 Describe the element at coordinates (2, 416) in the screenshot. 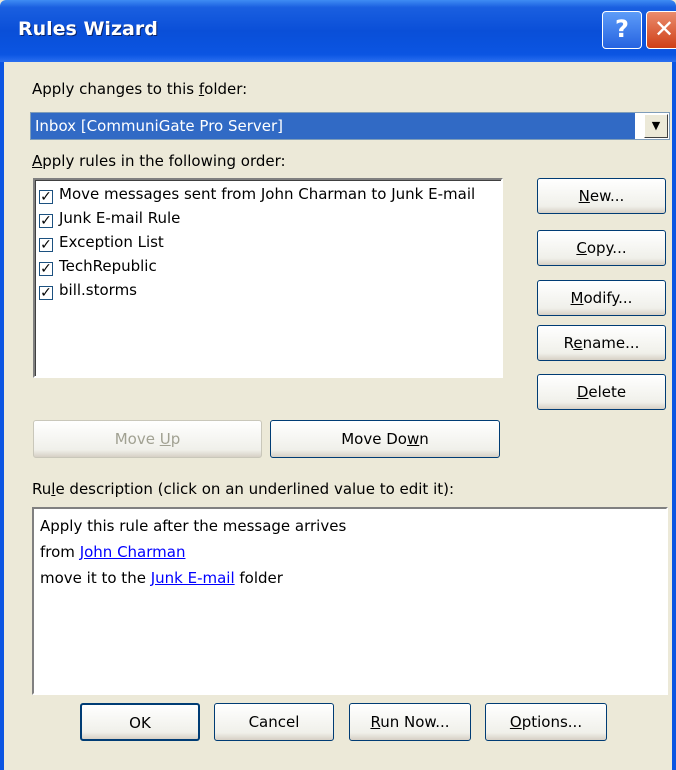

I see `window-frame-left` at that location.